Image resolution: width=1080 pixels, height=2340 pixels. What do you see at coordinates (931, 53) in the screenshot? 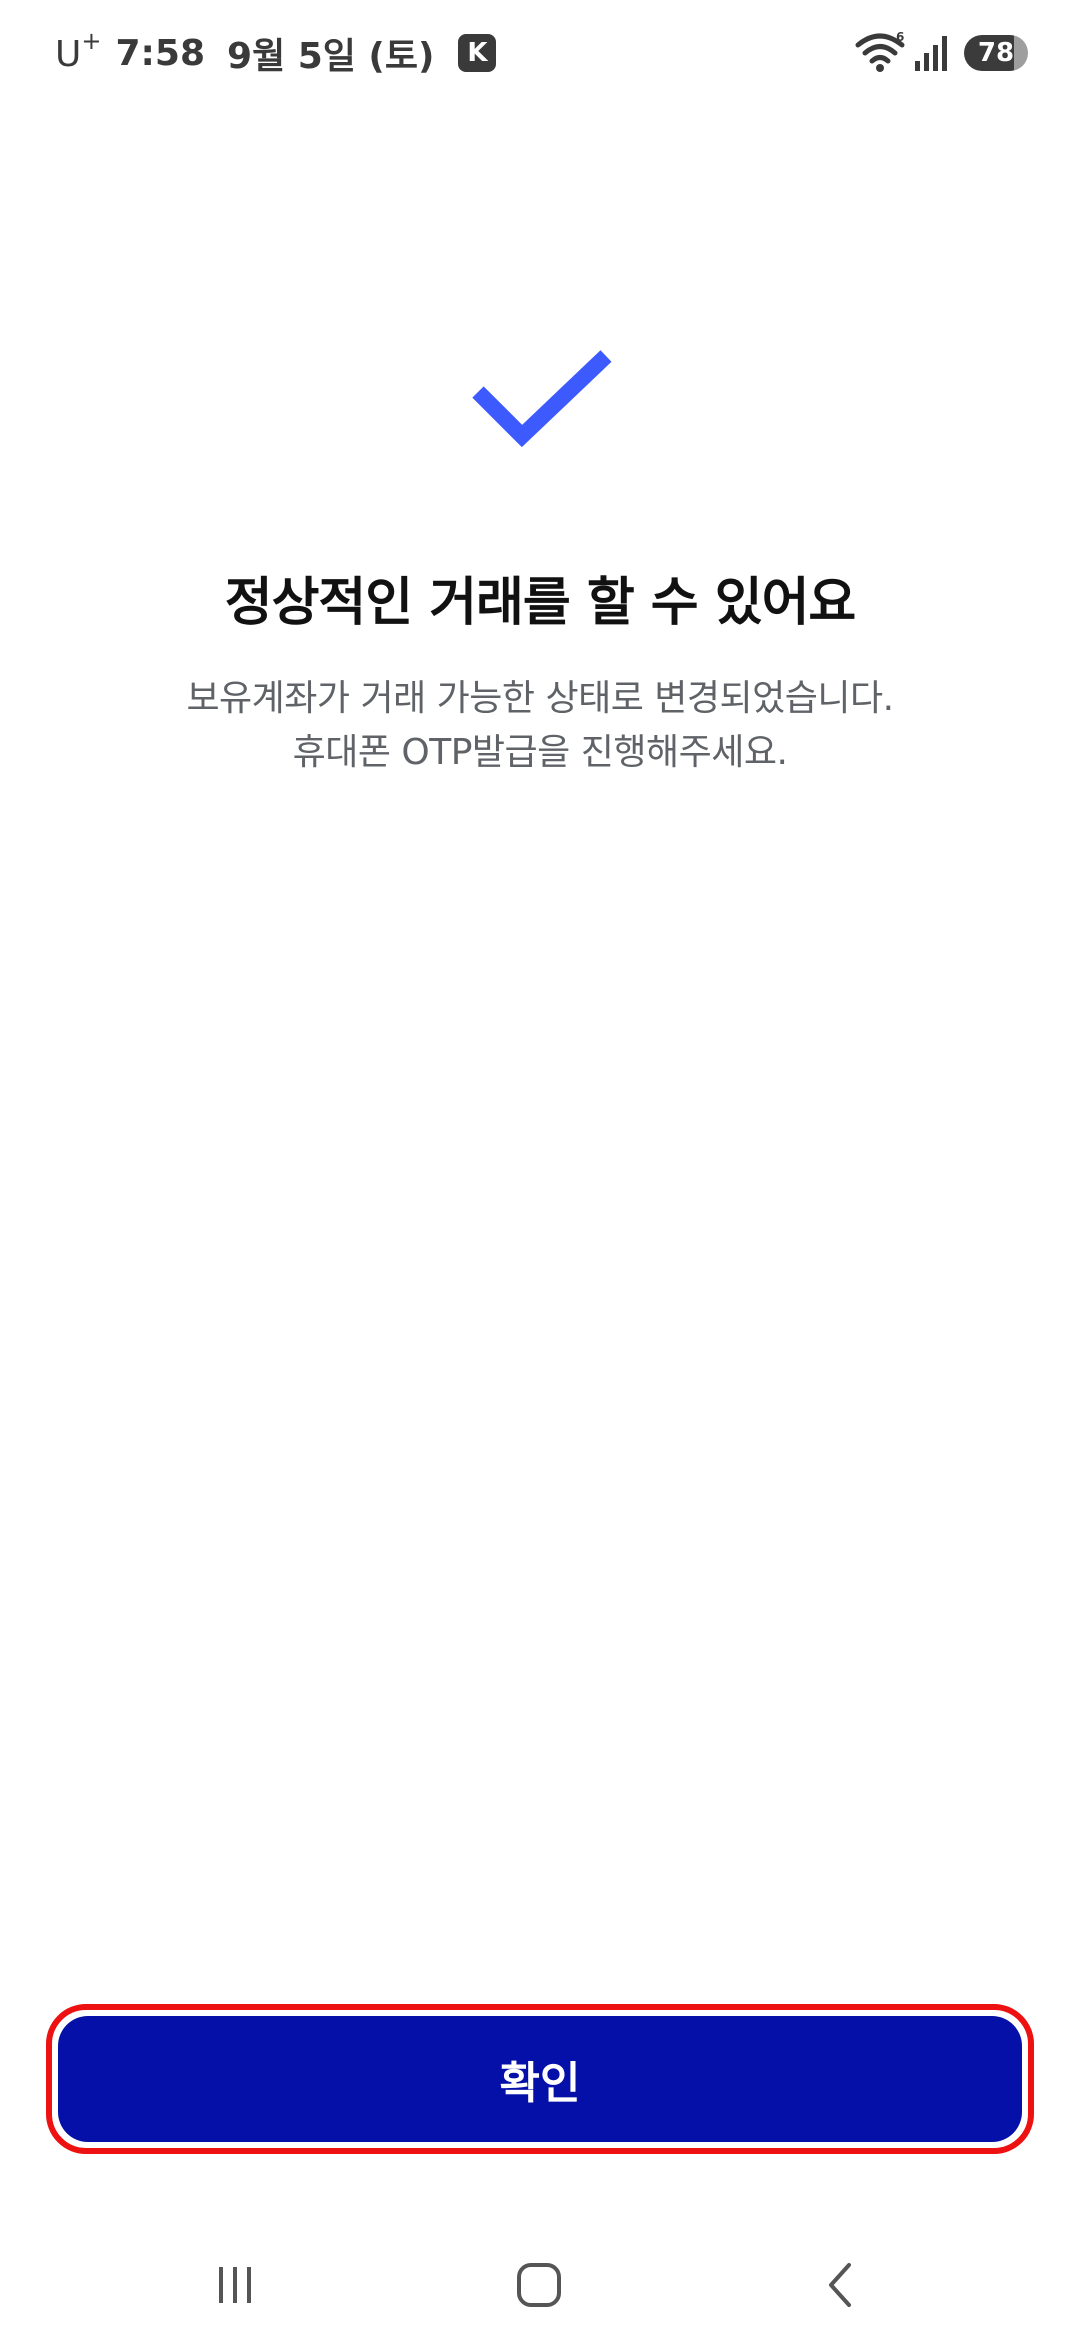
I see `signal-icon` at bounding box center [931, 53].